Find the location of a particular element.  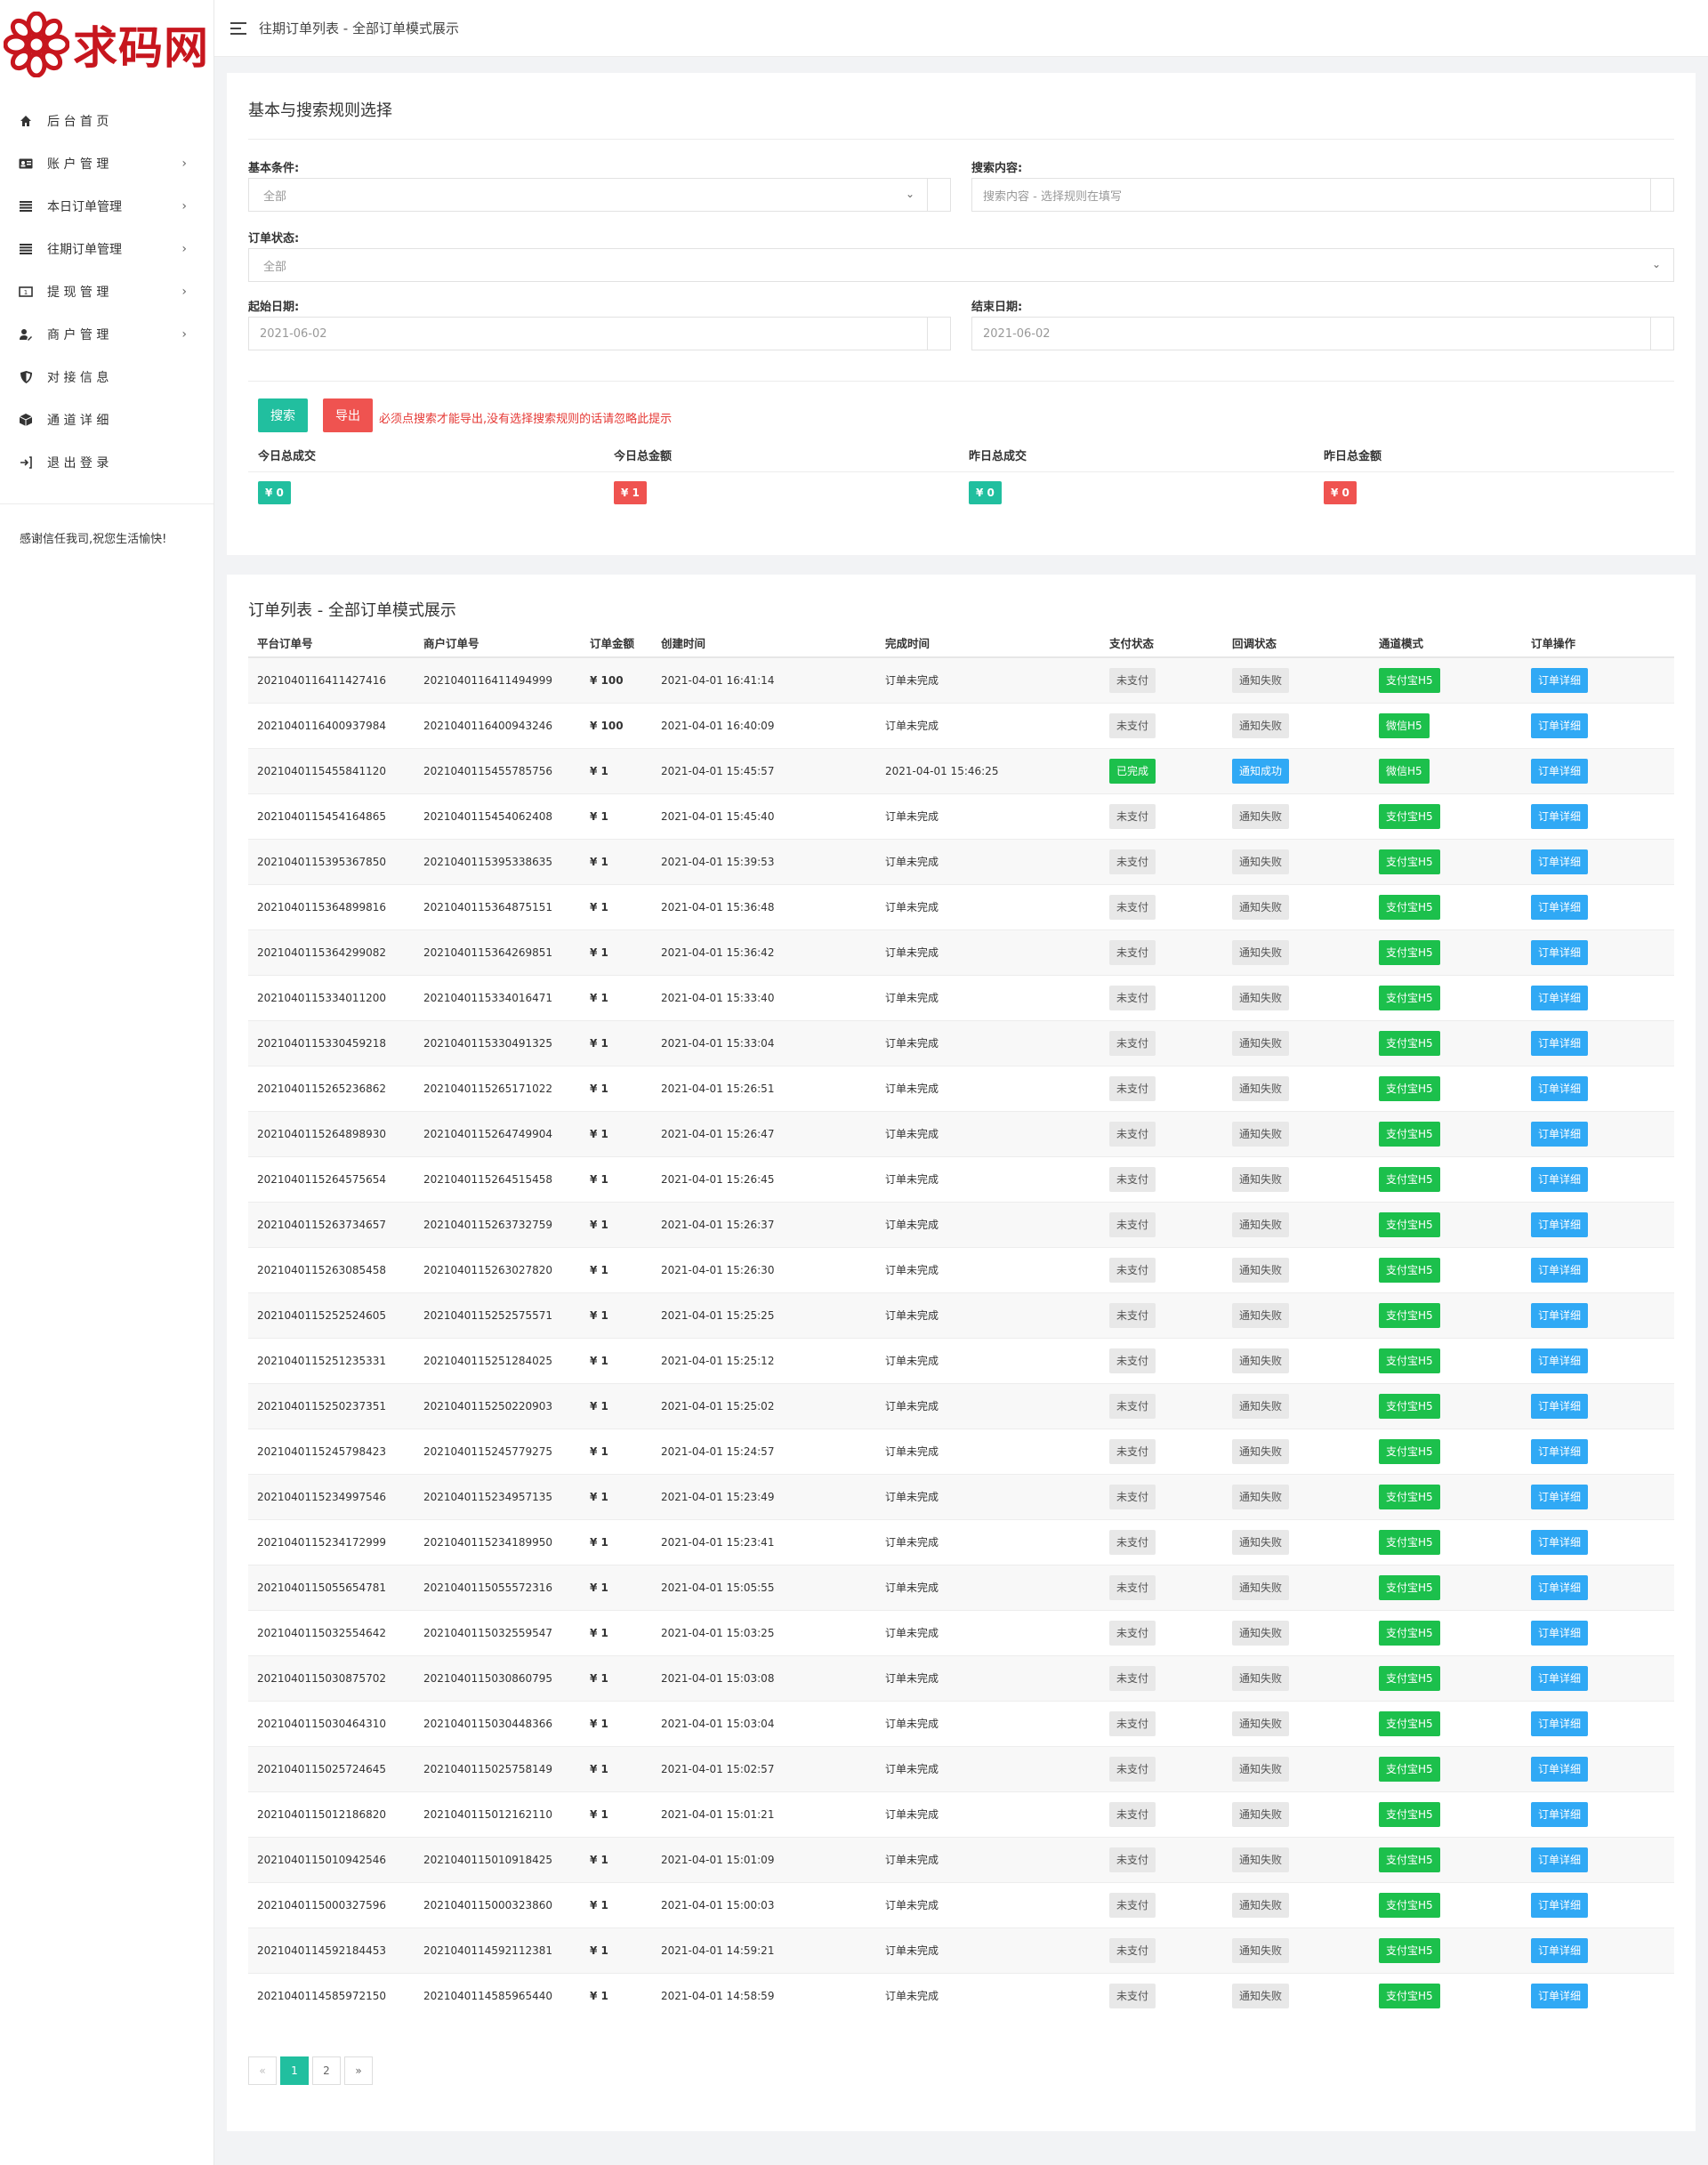

sidebar-item-8: 退 出 登 录 is located at coordinates (107, 462).